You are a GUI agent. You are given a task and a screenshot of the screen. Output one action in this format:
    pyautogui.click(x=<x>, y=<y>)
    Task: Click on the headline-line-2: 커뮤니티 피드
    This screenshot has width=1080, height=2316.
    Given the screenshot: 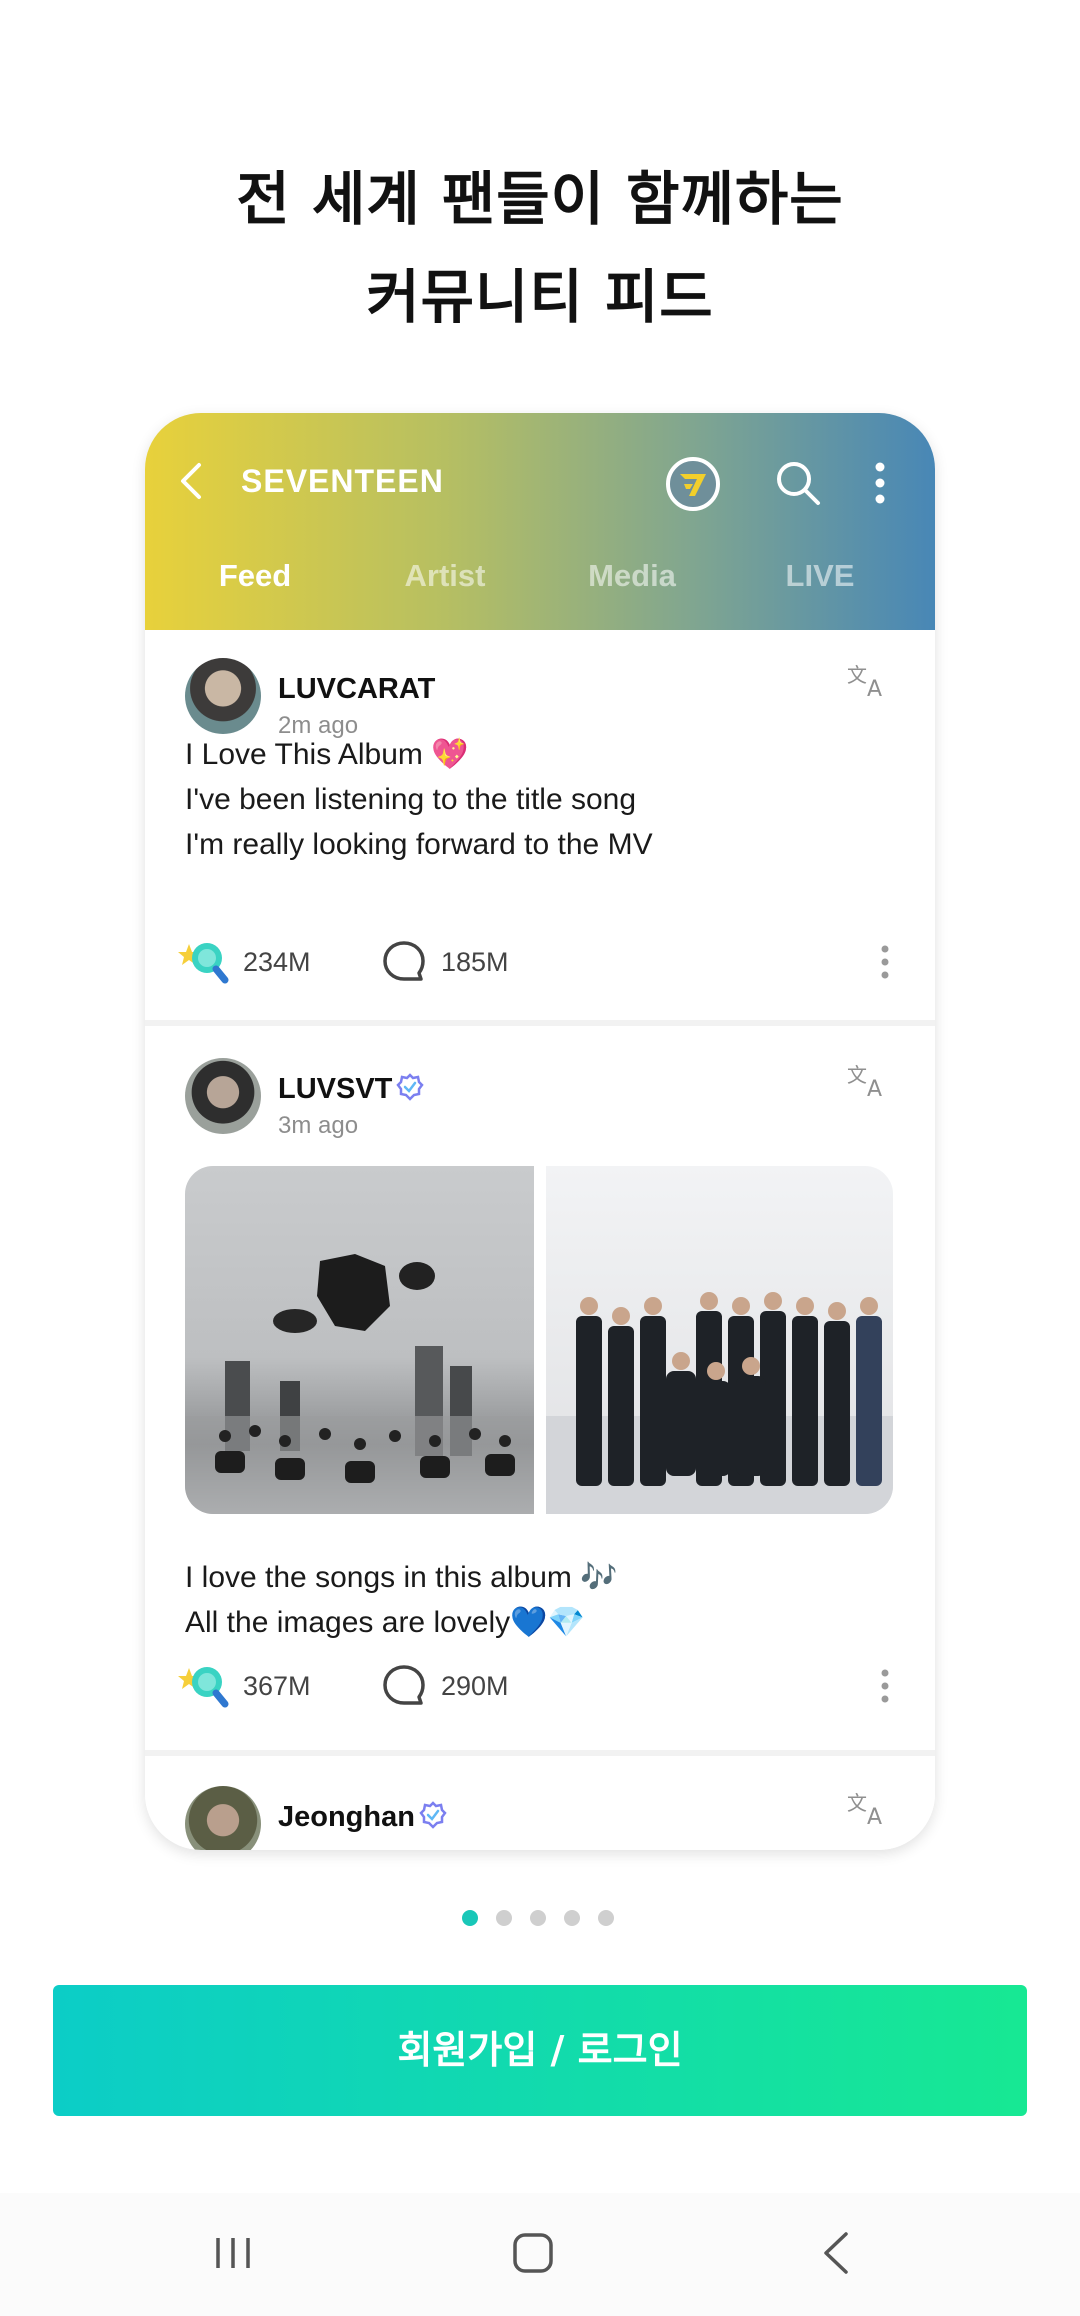 What is the action you would take?
    pyautogui.click(x=540, y=297)
    